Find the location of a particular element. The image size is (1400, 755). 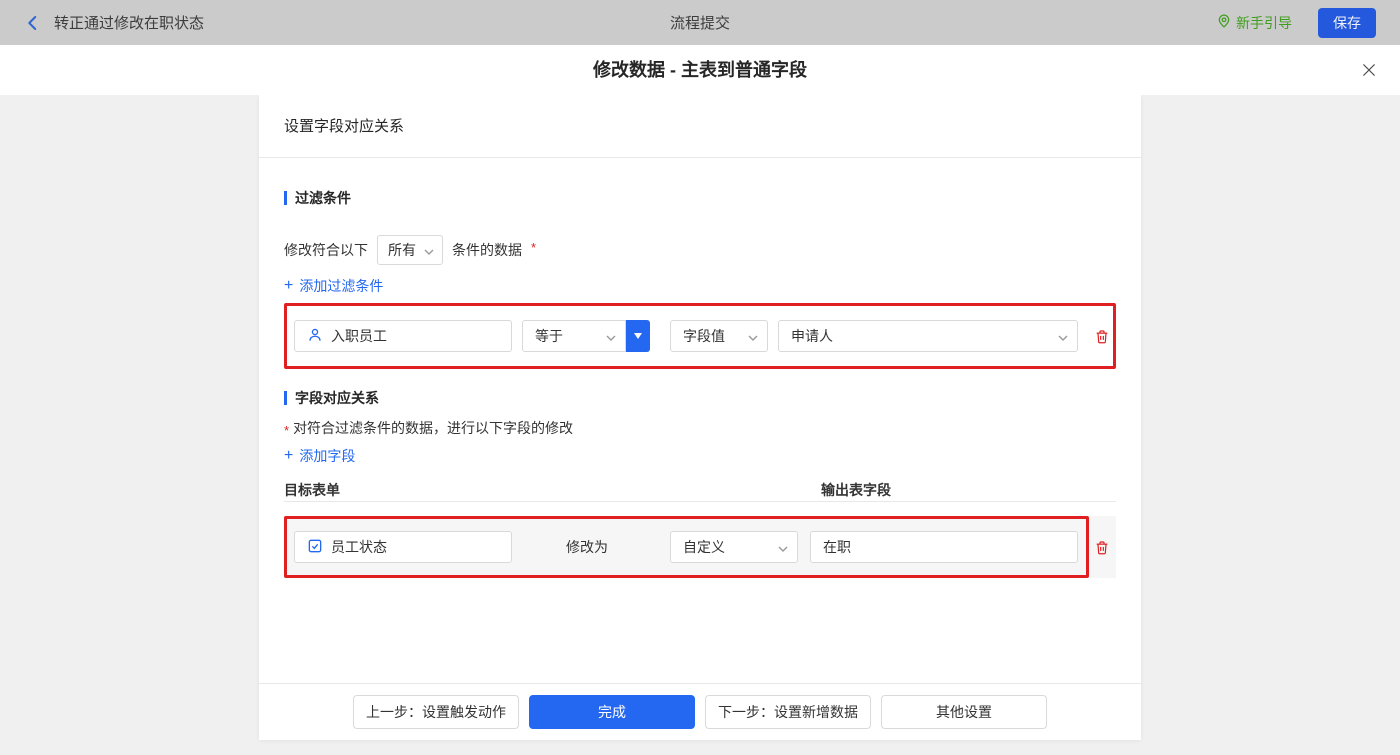

mapping-description: * 对符合过滤条件的数据，进行以下字段的修改 is located at coordinates (700, 428).